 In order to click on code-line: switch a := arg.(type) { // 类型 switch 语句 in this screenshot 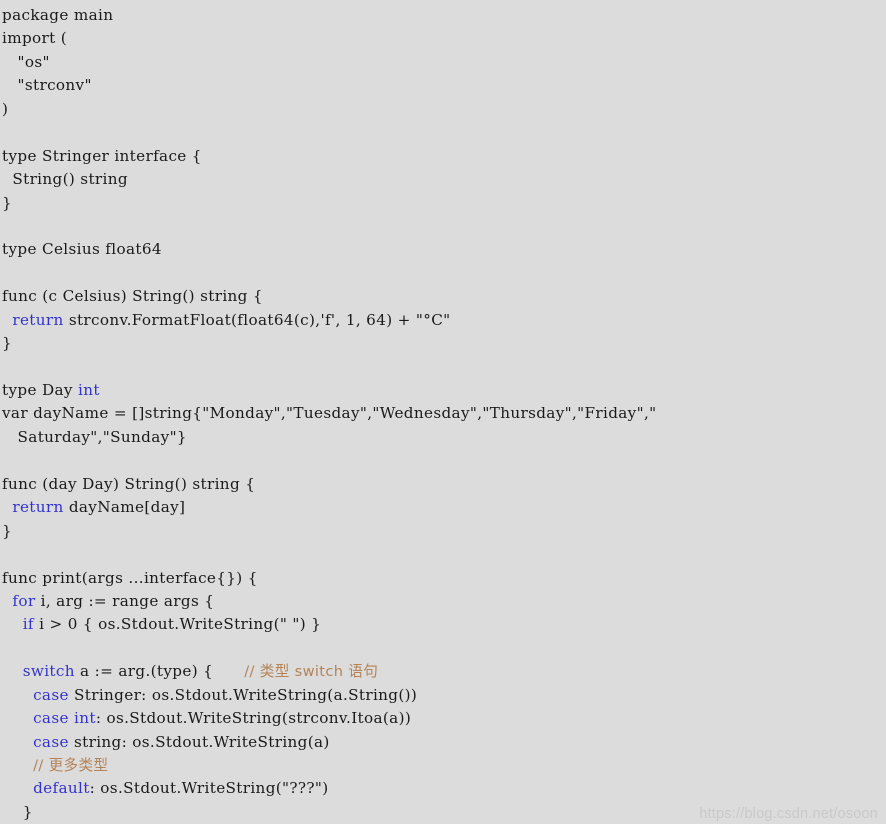, I will do `click(444, 671)`.